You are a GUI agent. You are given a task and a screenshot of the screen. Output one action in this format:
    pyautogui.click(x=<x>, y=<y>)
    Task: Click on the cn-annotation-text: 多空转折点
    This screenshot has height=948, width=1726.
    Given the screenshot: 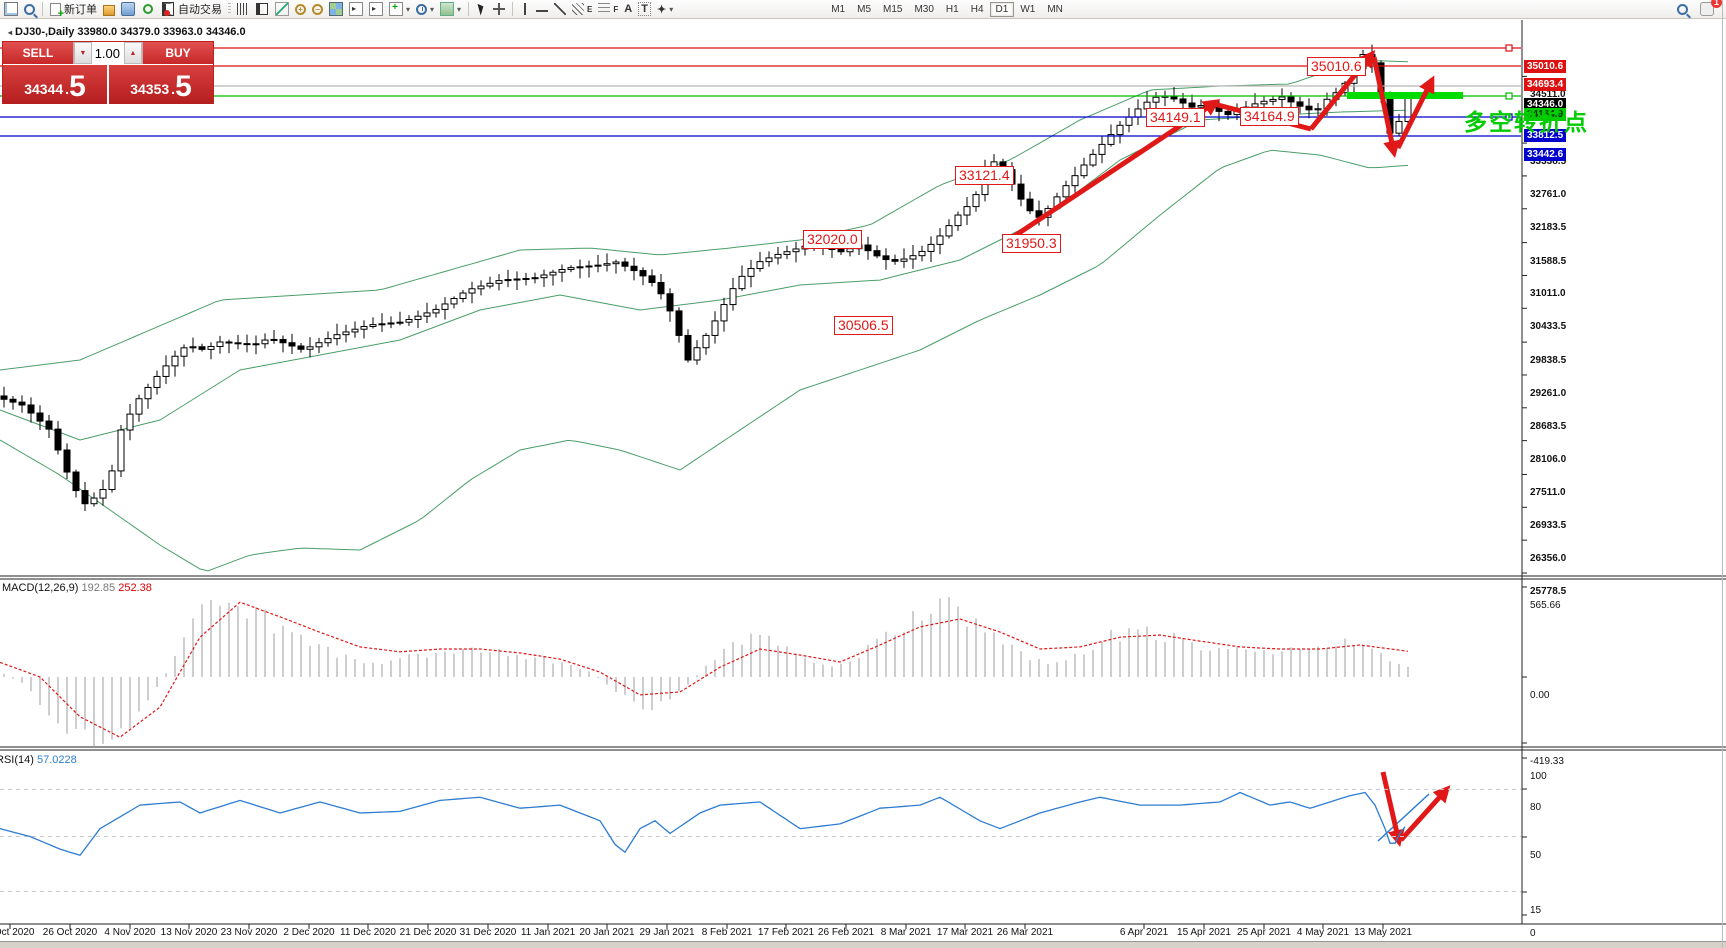 What is the action you would take?
    pyautogui.click(x=1526, y=120)
    